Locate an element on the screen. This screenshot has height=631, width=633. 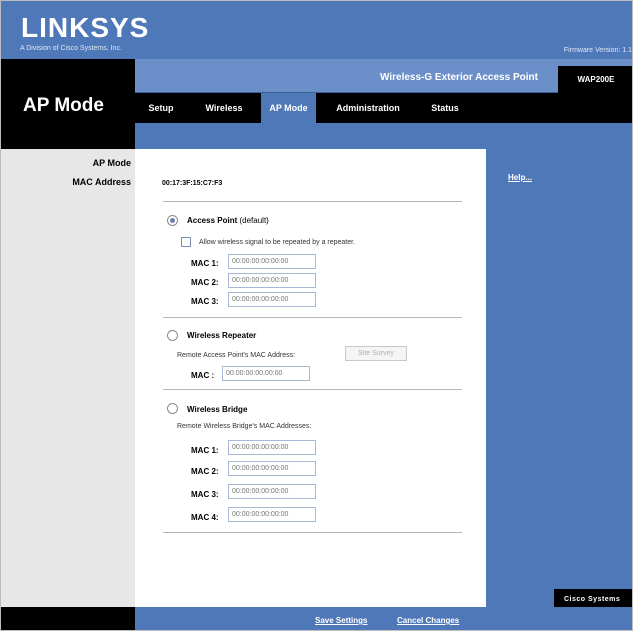
repeater-mac-input is located at coordinates (266, 373).